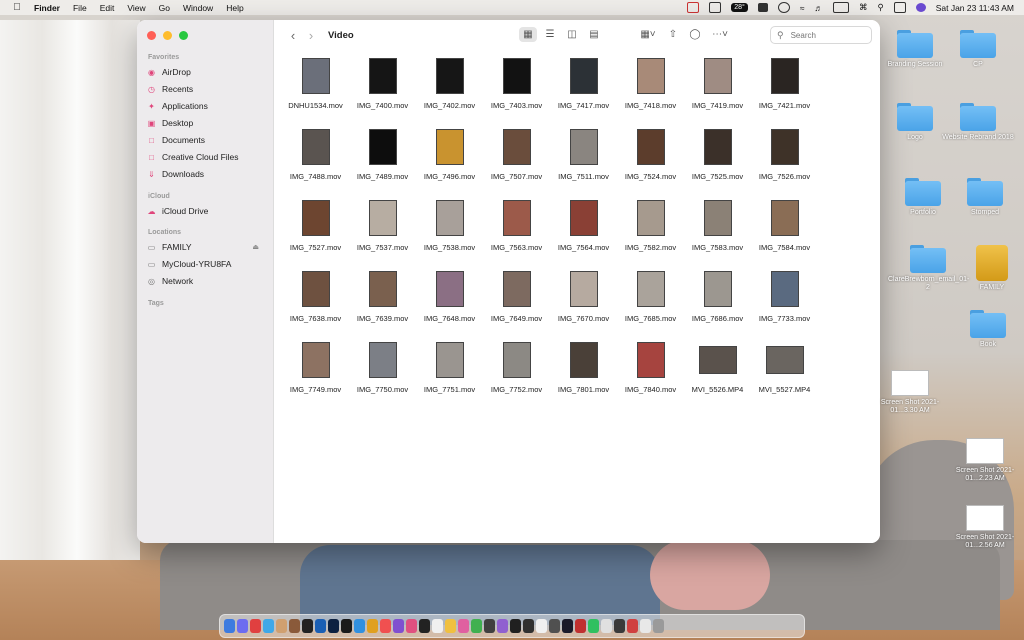 This screenshot has width=1024, height=640. Describe the element at coordinates (818, 8) in the screenshot. I see `volume-icon: ♬` at that location.